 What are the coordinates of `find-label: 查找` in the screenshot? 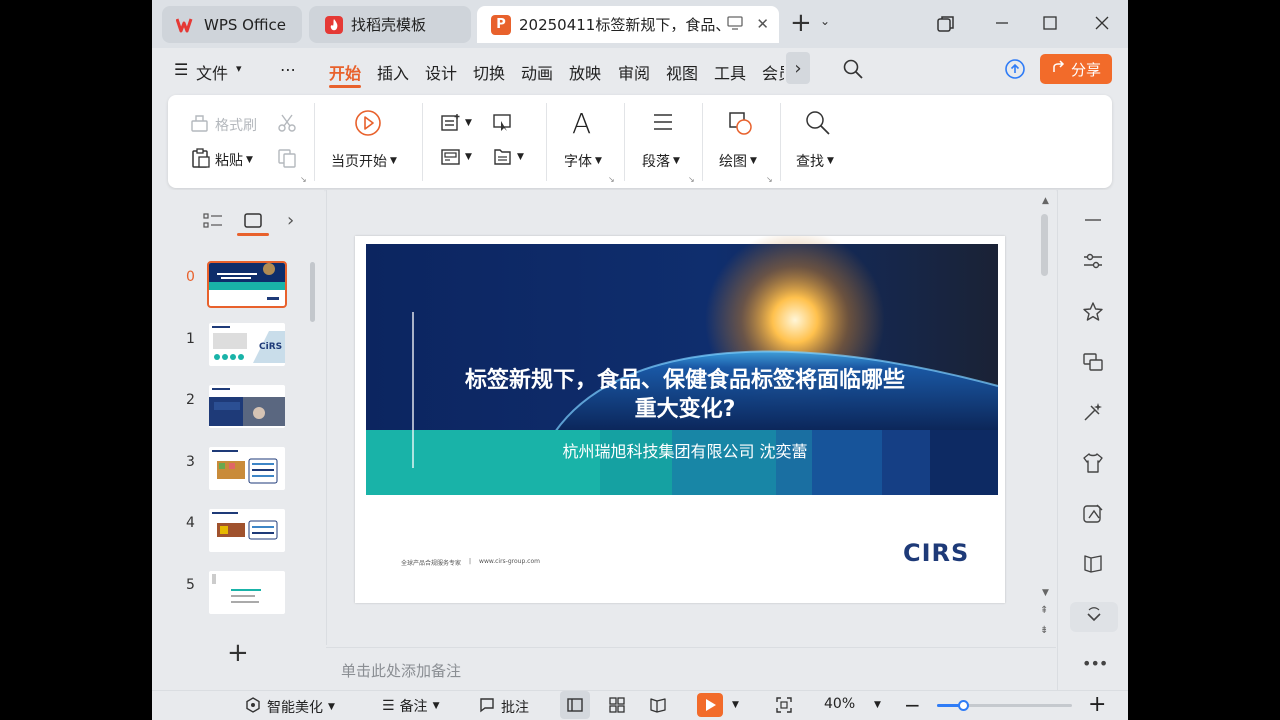 It's located at (810, 162).